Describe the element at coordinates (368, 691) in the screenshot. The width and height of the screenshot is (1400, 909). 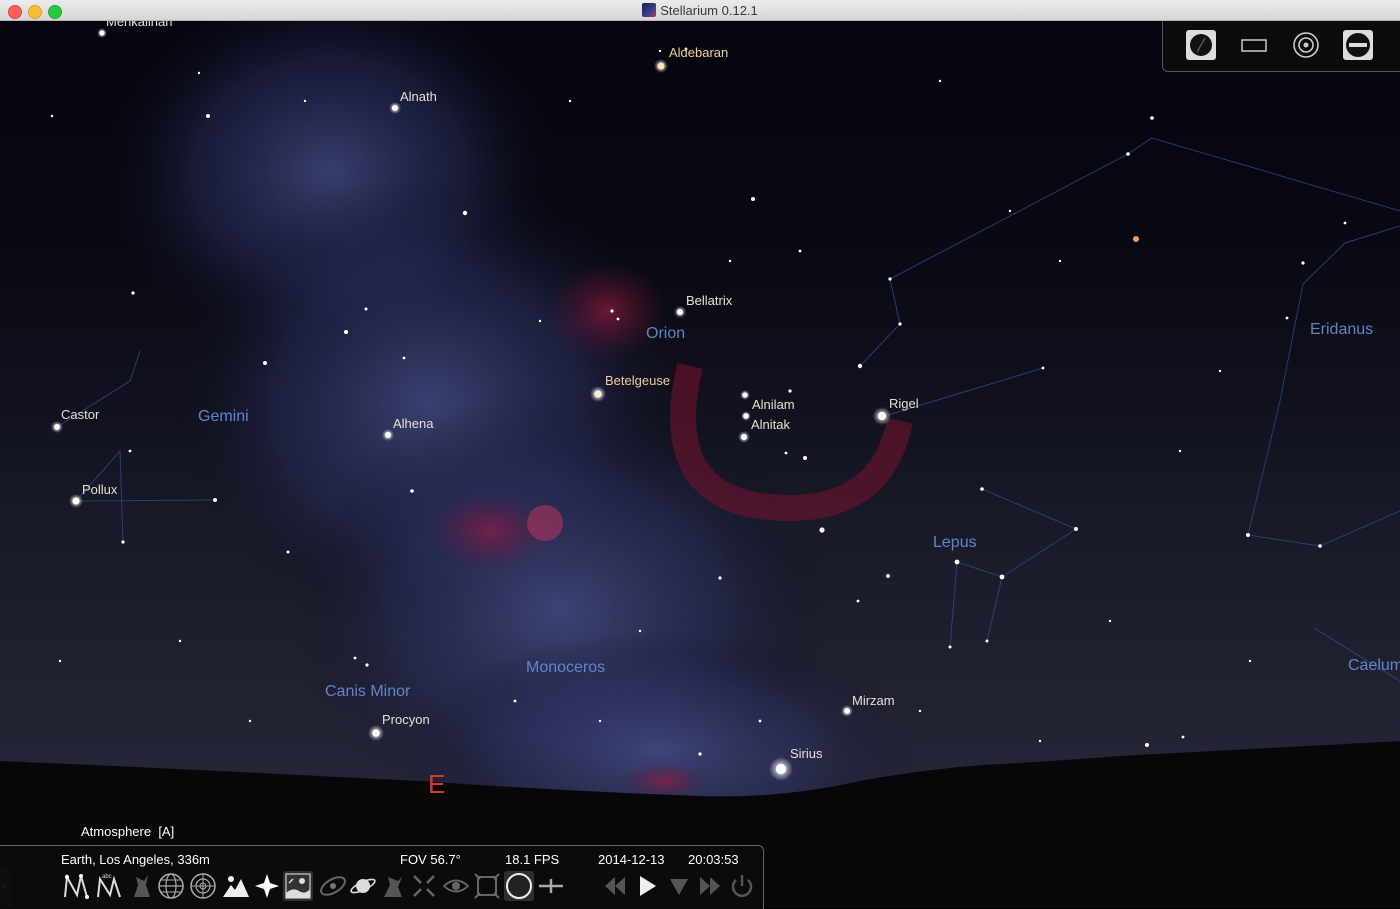
I see `constellation-label-canis-minor: Canis Minor` at that location.